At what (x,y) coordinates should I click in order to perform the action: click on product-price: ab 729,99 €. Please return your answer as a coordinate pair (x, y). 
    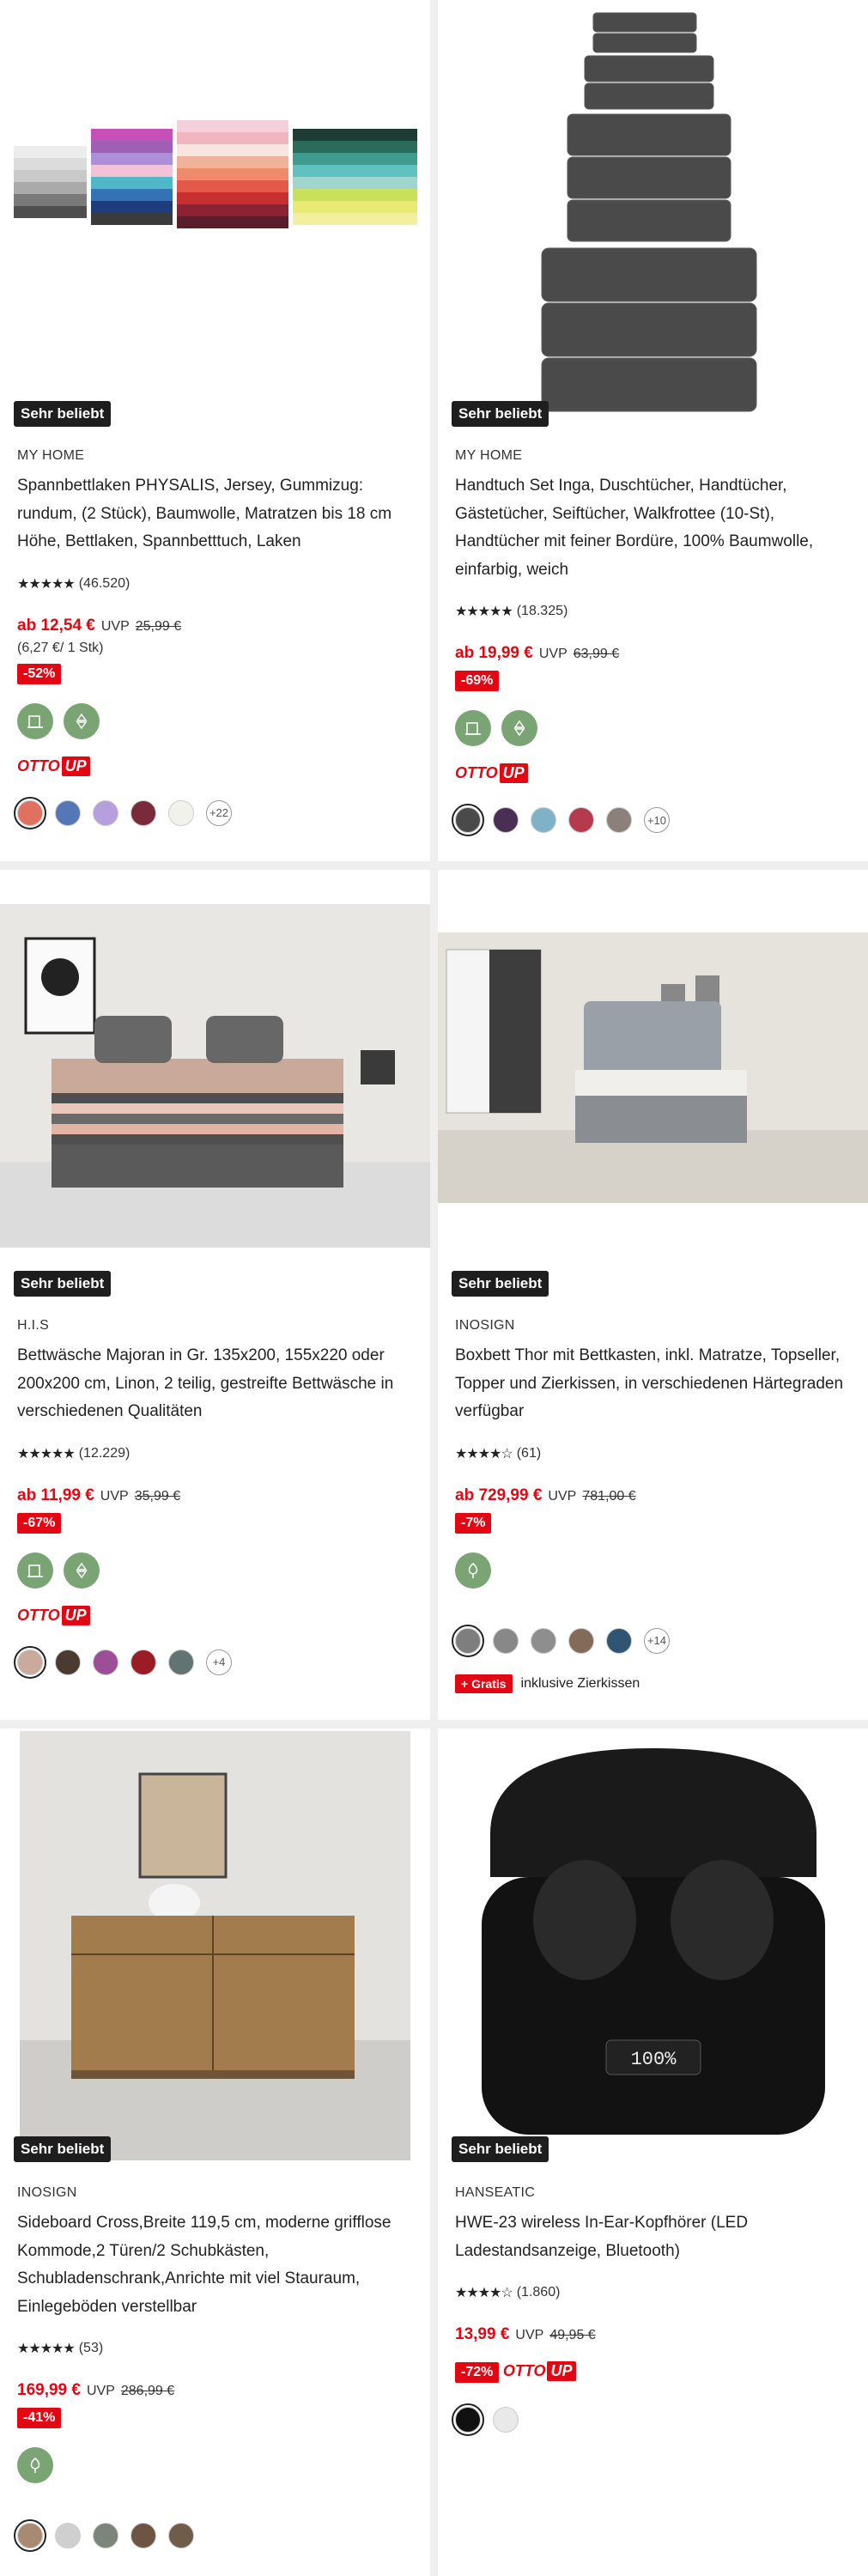
    Looking at the image, I should click on (499, 1495).